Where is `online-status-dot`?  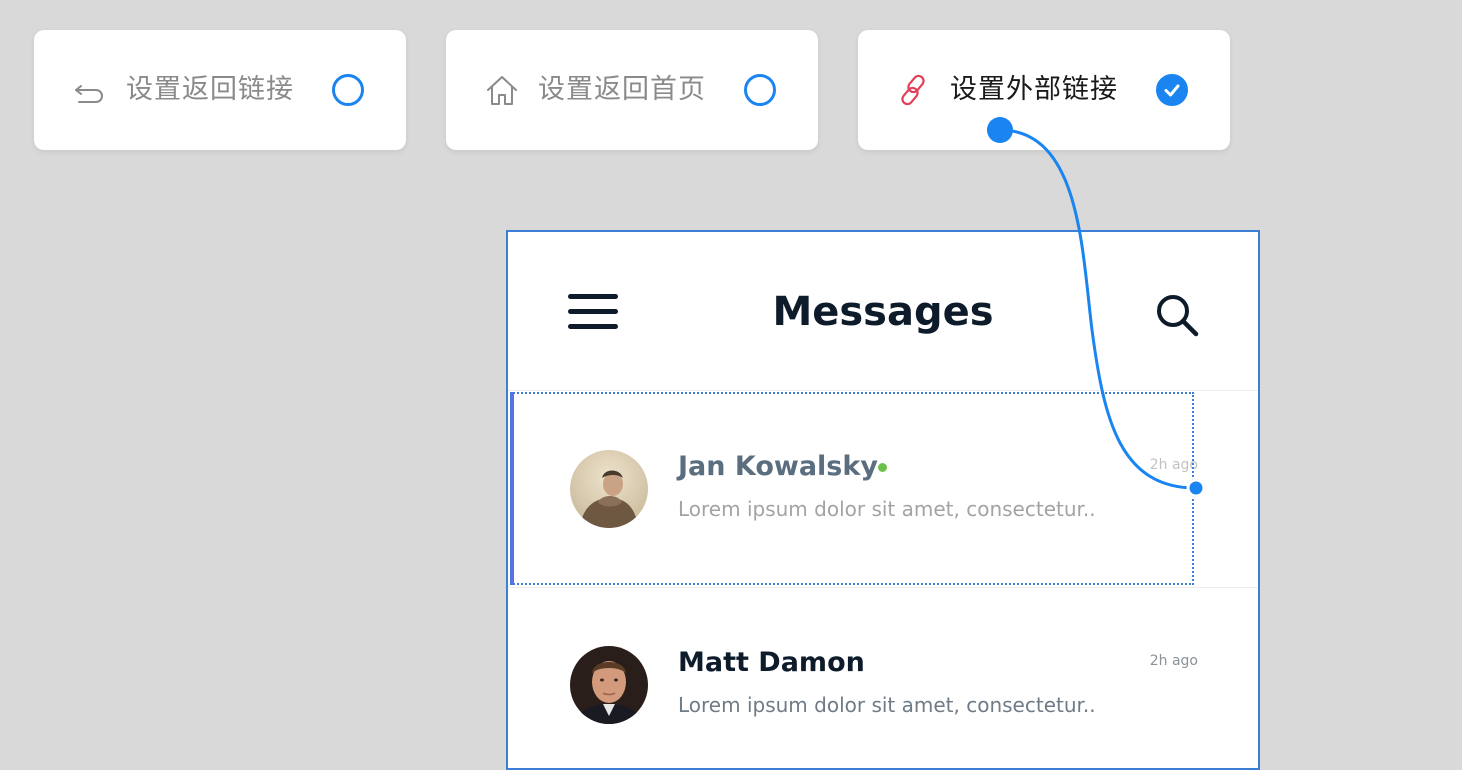
online-status-dot is located at coordinates (882, 467).